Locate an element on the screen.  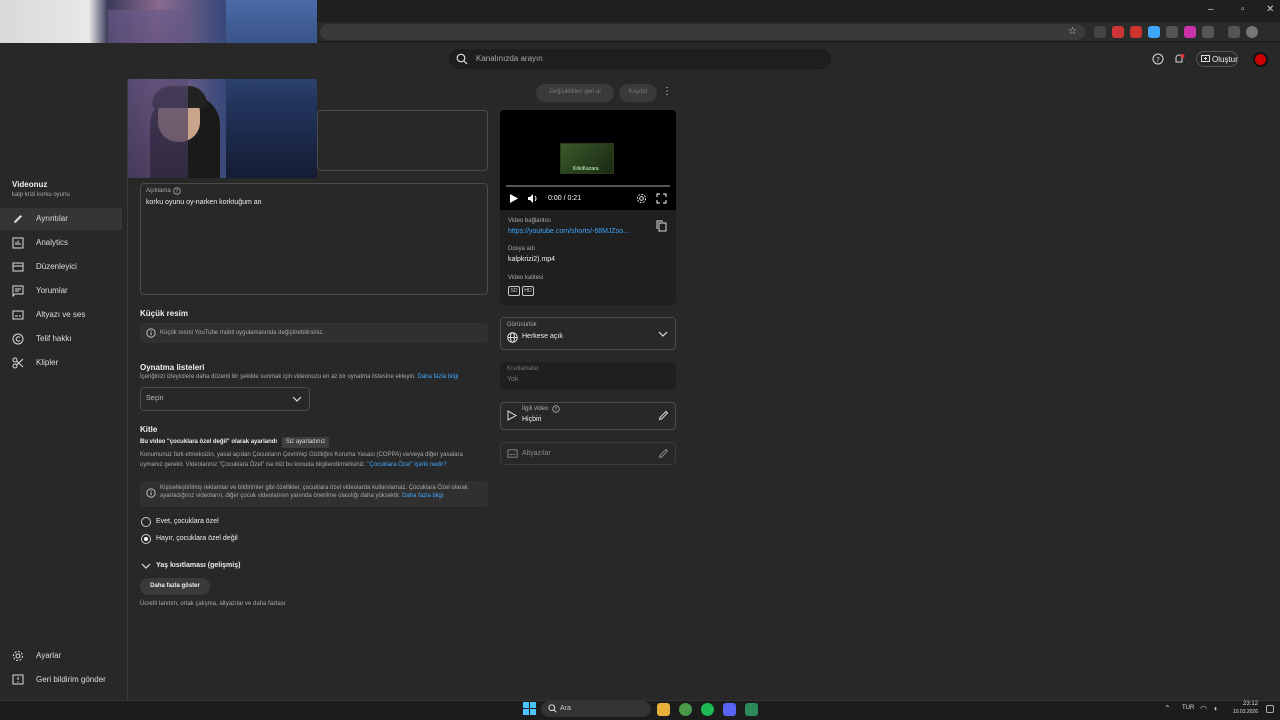
title-field is located at coordinates (402, 140).